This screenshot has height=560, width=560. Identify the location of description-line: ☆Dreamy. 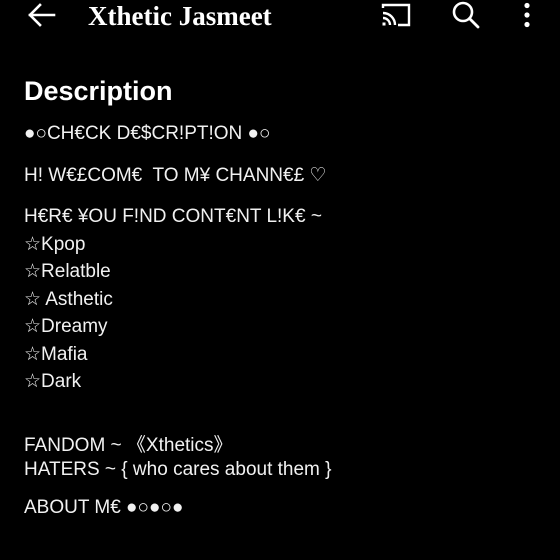
(66, 326).